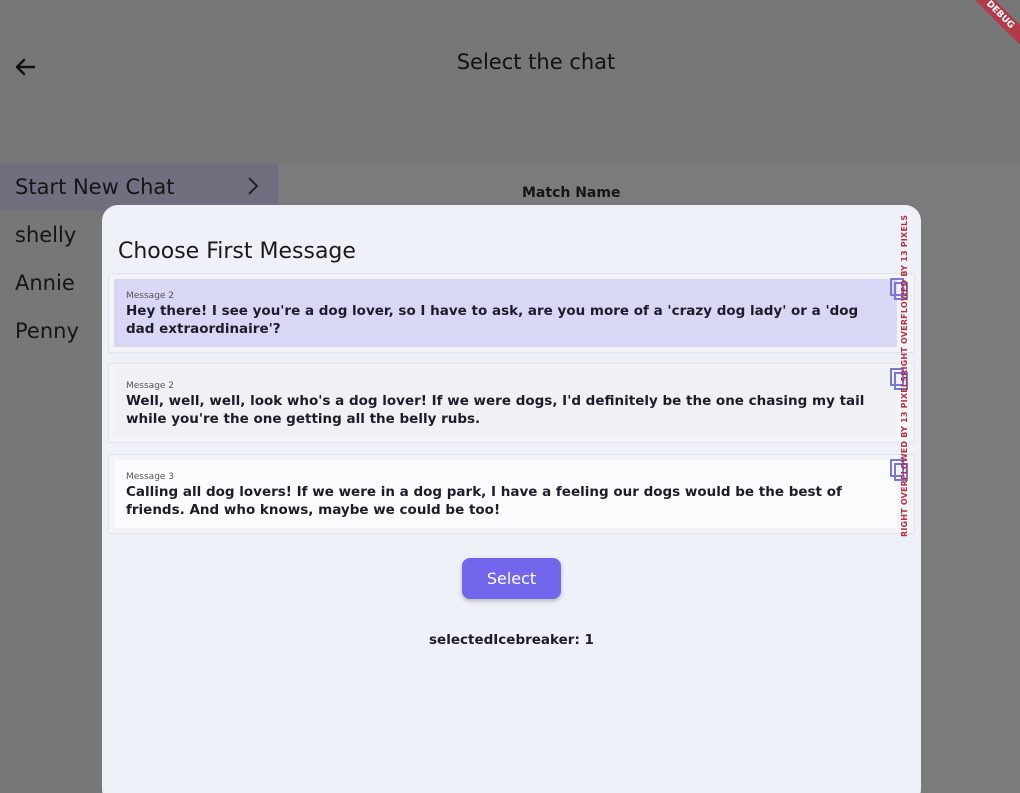 The image size is (1020, 793). Describe the element at coordinates (237, 251) in the screenshot. I see `dialog-title: Choose First Message` at that location.